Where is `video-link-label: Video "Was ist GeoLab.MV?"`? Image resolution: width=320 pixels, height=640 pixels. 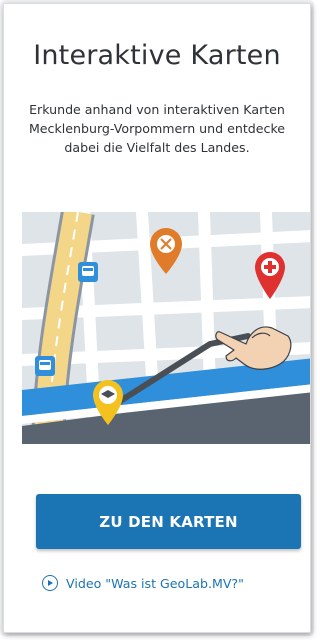 video-link-label: Video "Was ist GeoLab.MV?" is located at coordinates (155, 583).